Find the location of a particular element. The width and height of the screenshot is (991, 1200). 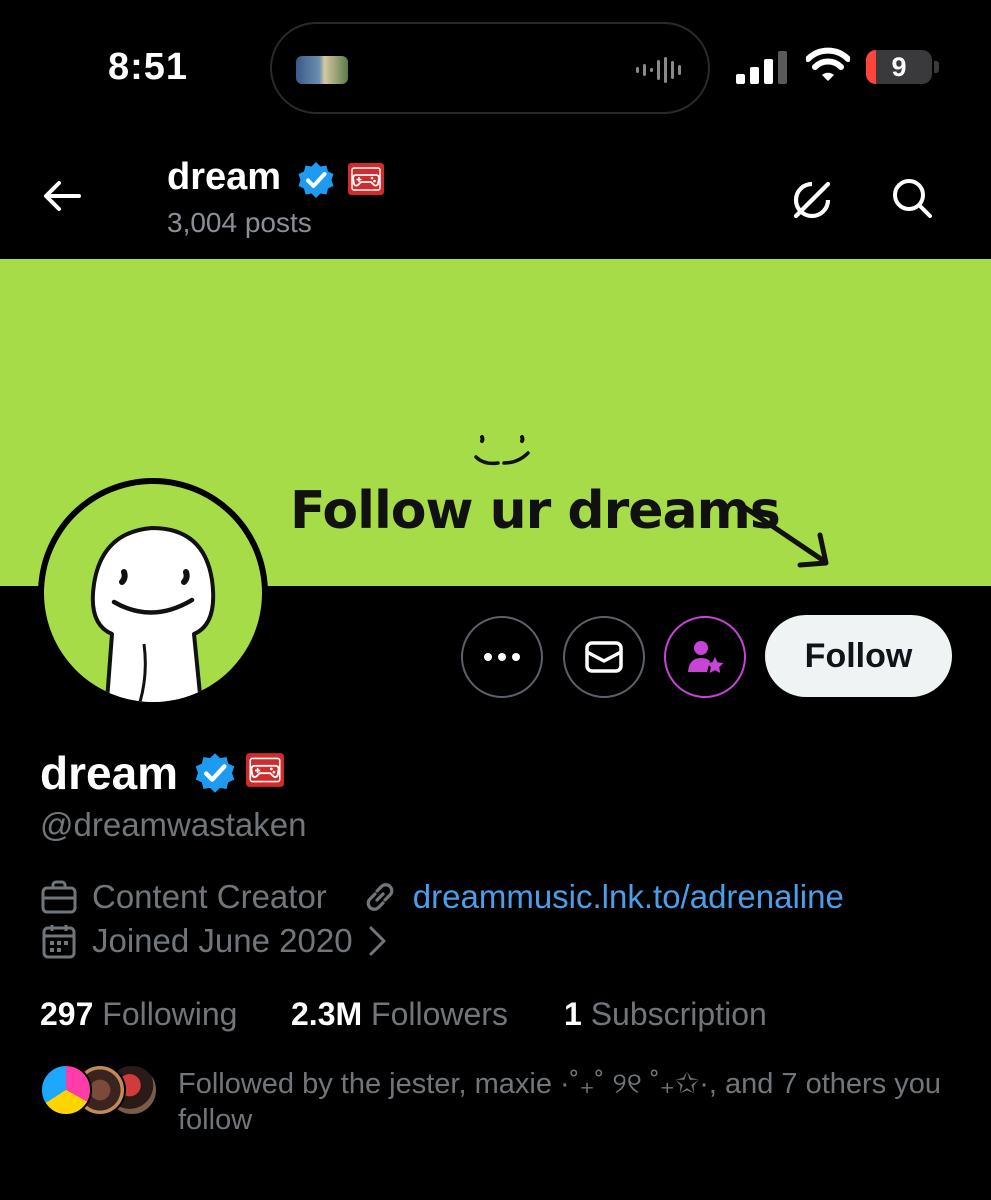

more-icon is located at coordinates (502, 657).